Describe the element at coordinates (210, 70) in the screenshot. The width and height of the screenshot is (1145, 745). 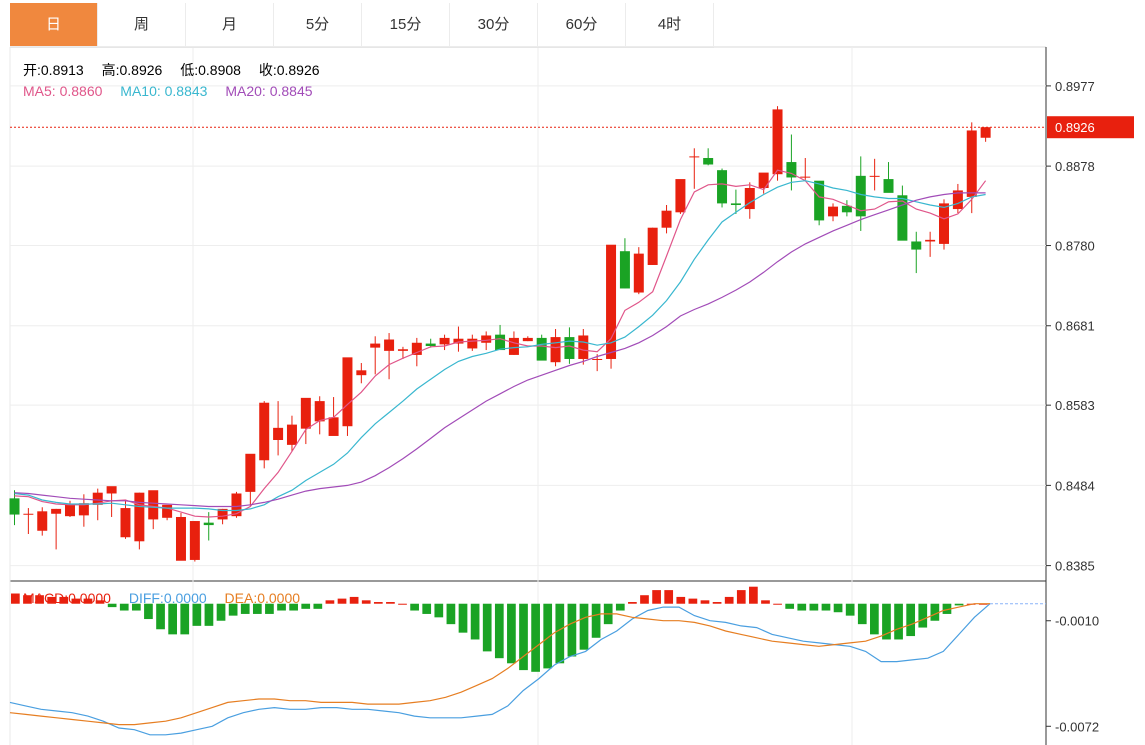
I see `low-value: 低:0.8908` at that location.